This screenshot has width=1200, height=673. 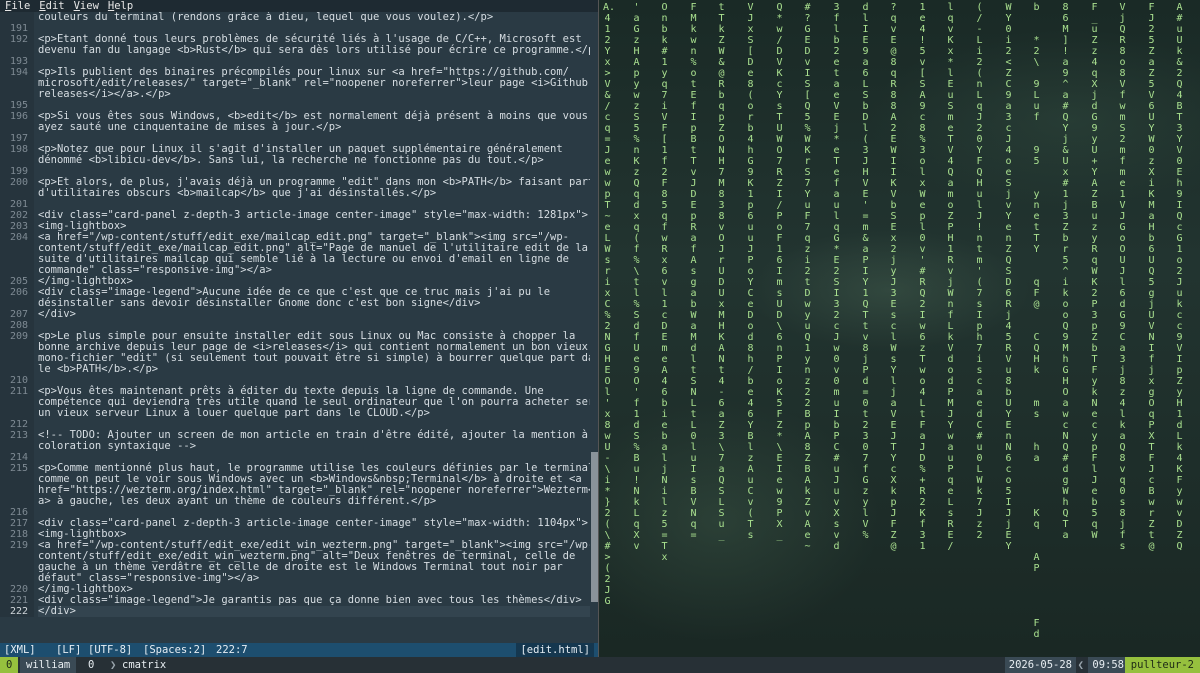 What do you see at coordinates (18, 39) in the screenshot?
I see `line-number: 192` at bounding box center [18, 39].